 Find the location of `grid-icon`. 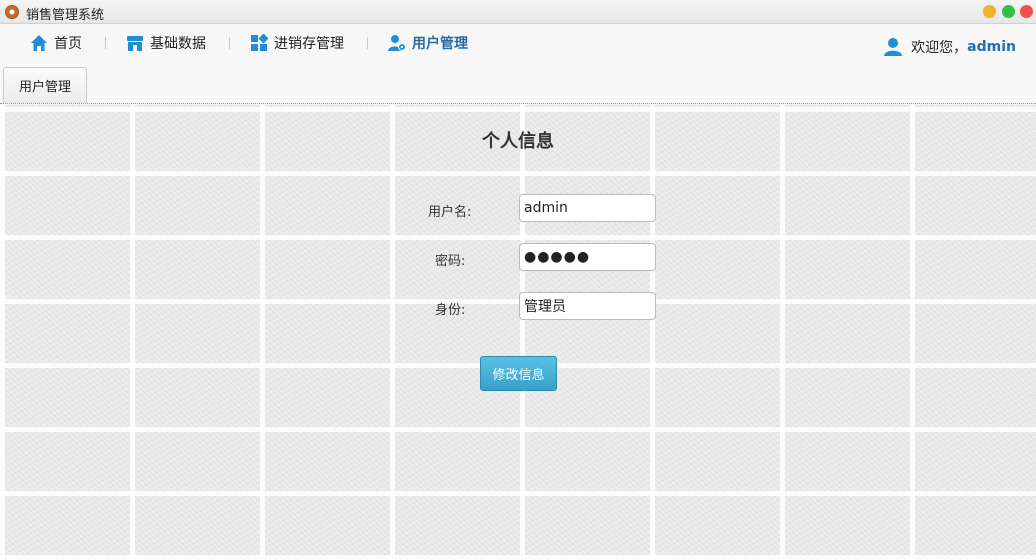

grid-icon is located at coordinates (259, 42).